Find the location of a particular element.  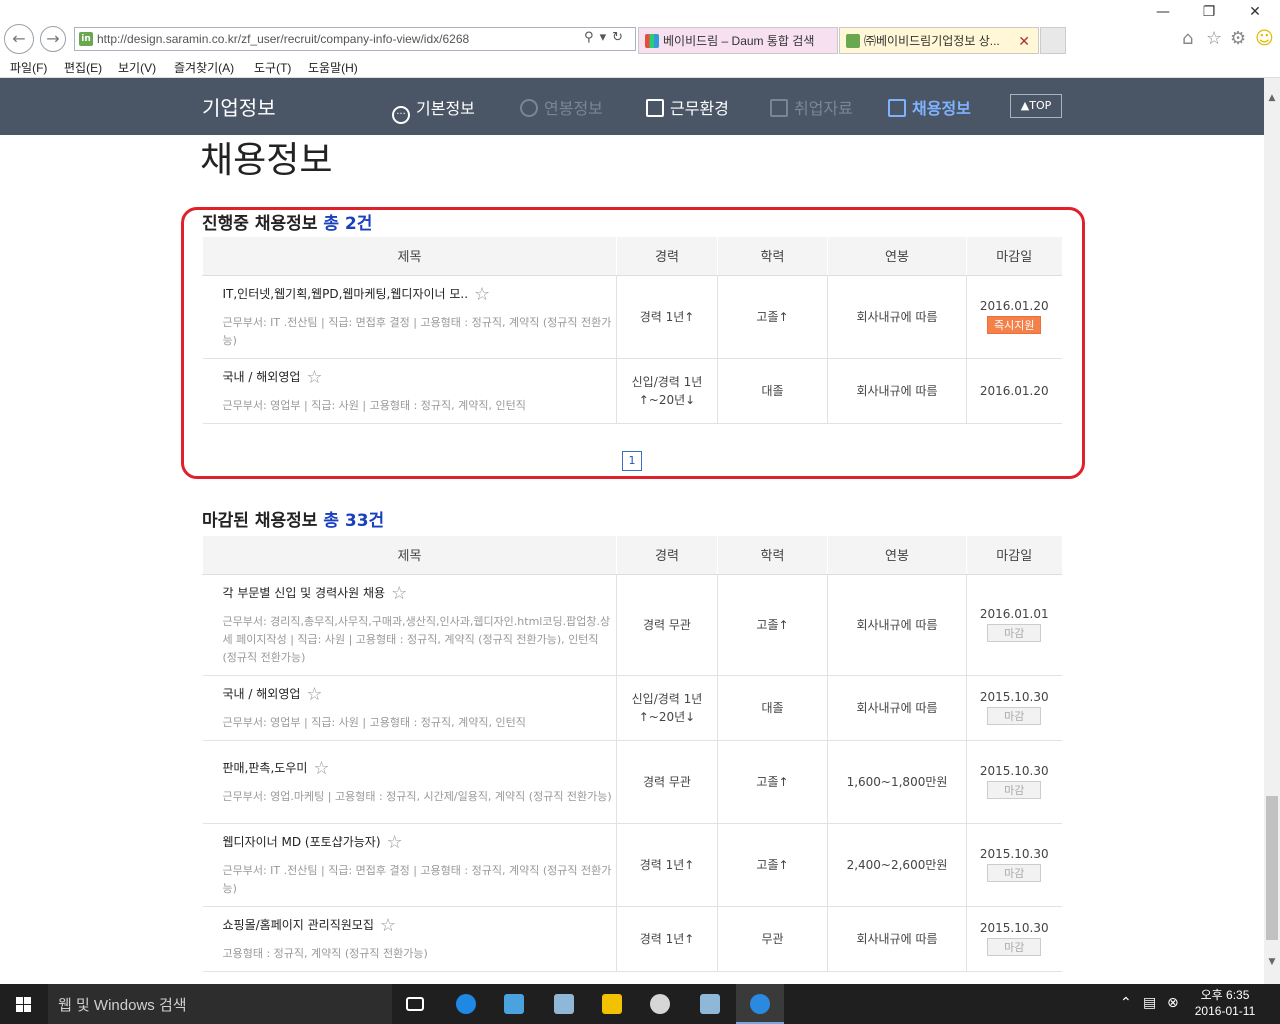

address-controls: ⚲▾↻ is located at coordinates (606, 37).